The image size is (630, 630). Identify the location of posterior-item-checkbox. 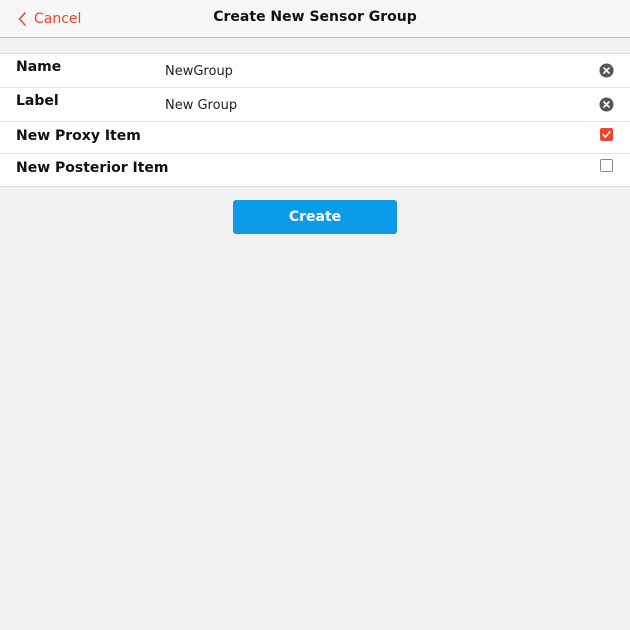
(606, 165).